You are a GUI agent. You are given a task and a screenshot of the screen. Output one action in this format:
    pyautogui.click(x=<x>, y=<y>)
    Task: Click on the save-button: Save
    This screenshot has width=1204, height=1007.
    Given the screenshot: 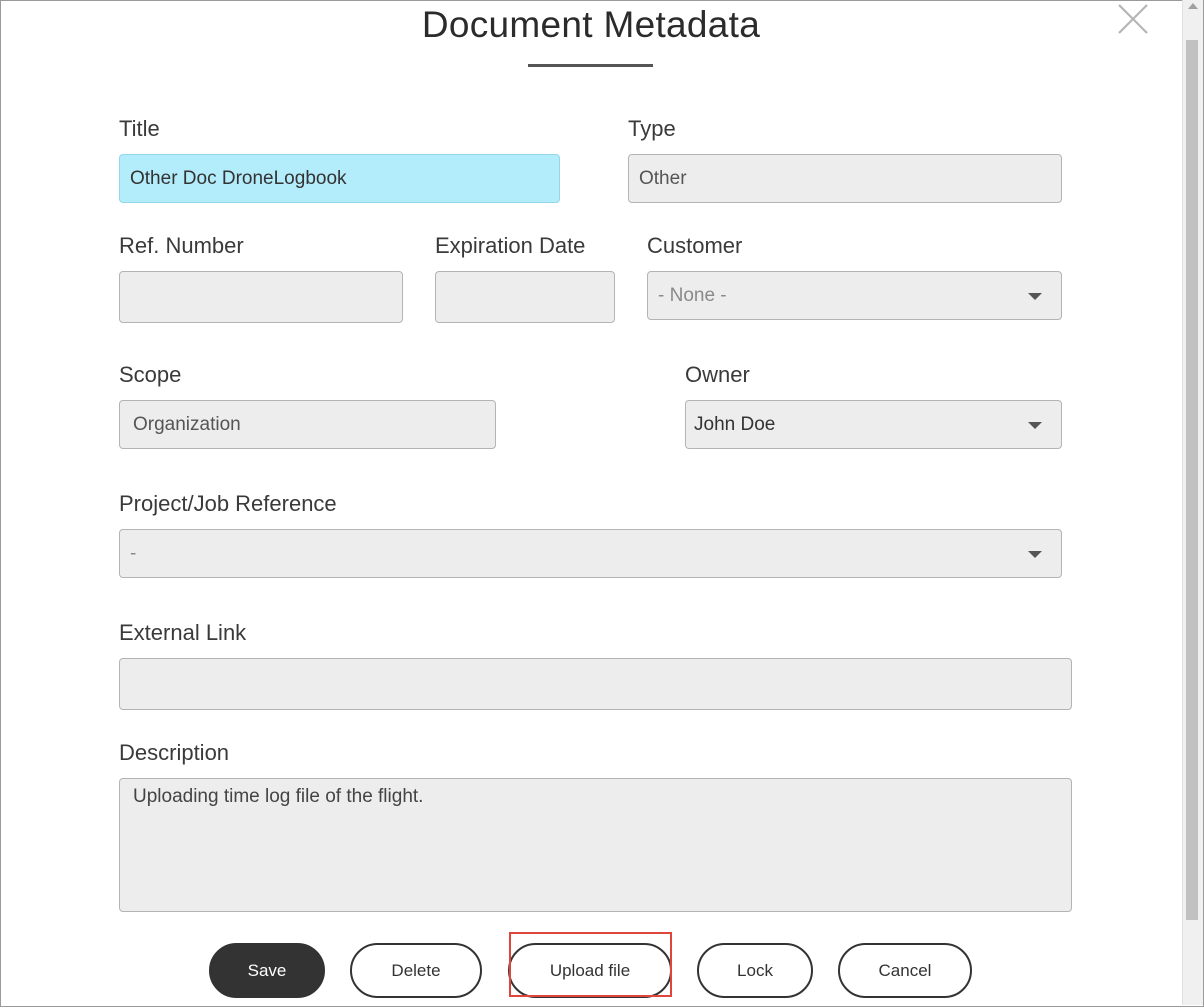 What is the action you would take?
    pyautogui.click(x=267, y=970)
    